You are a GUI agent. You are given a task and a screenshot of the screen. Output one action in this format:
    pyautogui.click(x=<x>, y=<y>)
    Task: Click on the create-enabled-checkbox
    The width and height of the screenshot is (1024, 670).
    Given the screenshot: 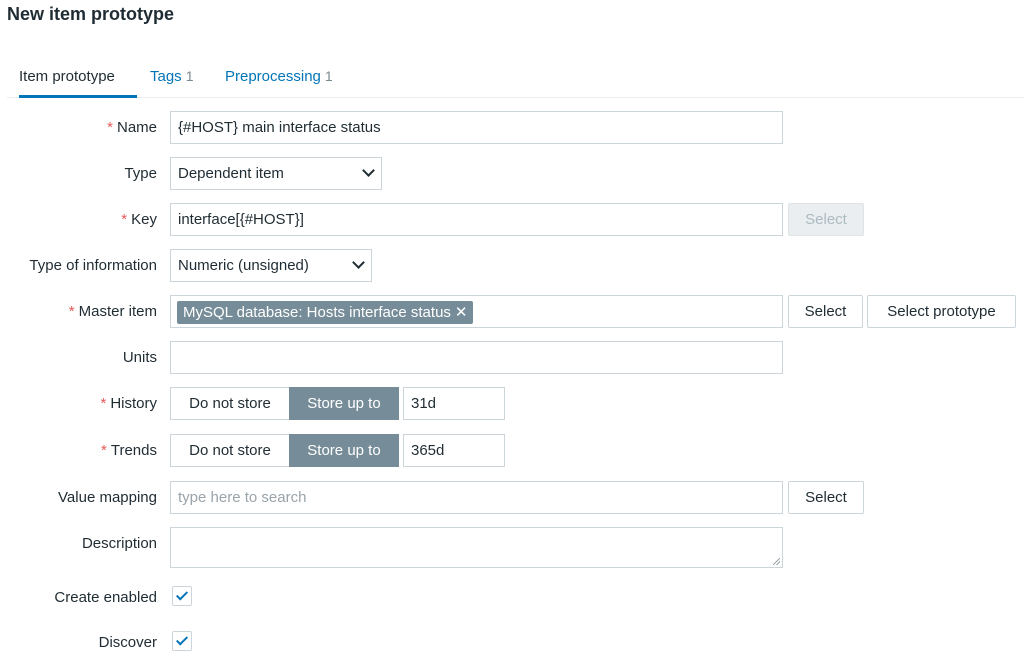 What is the action you would take?
    pyautogui.click(x=182, y=596)
    